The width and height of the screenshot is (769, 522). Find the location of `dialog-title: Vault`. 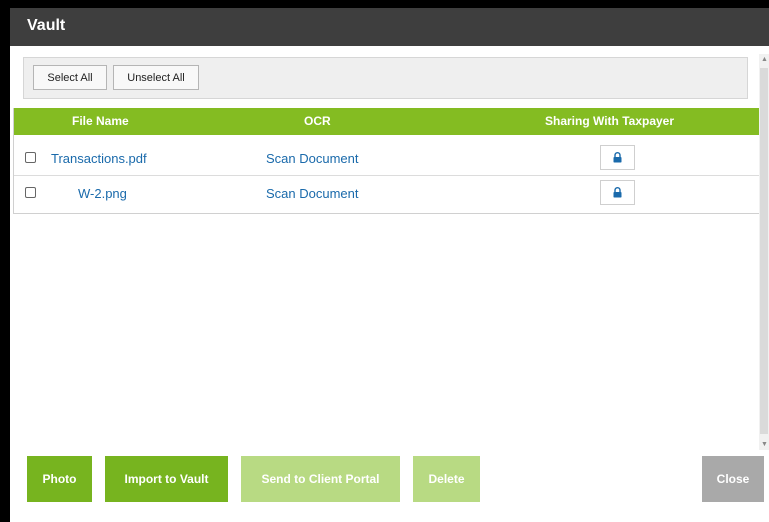

dialog-title: Vault is located at coordinates (46, 25).